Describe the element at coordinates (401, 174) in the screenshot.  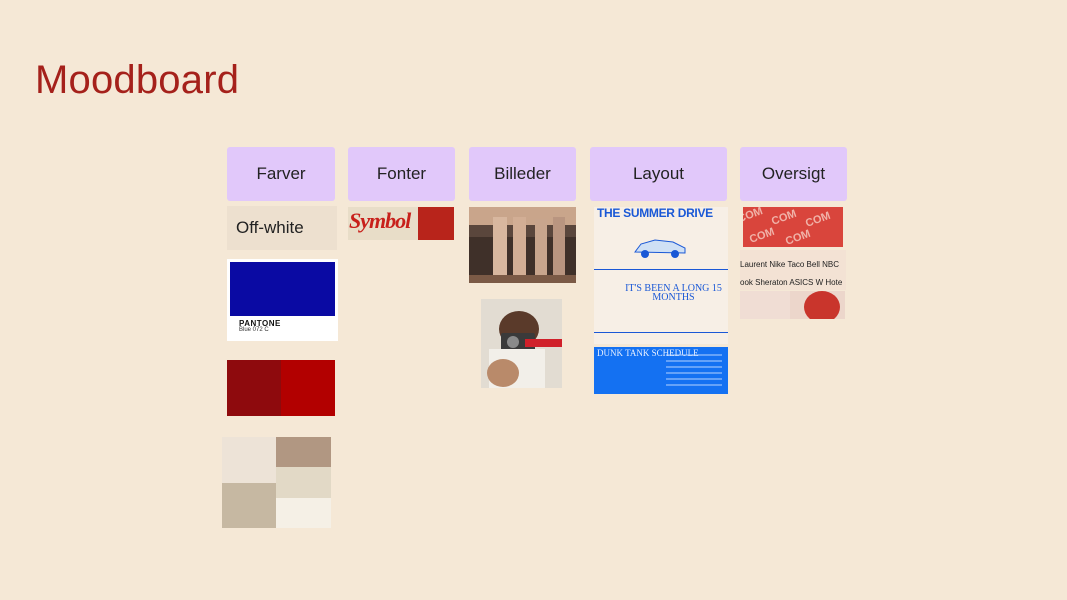
I see `column-header-fonter: Fonter` at that location.